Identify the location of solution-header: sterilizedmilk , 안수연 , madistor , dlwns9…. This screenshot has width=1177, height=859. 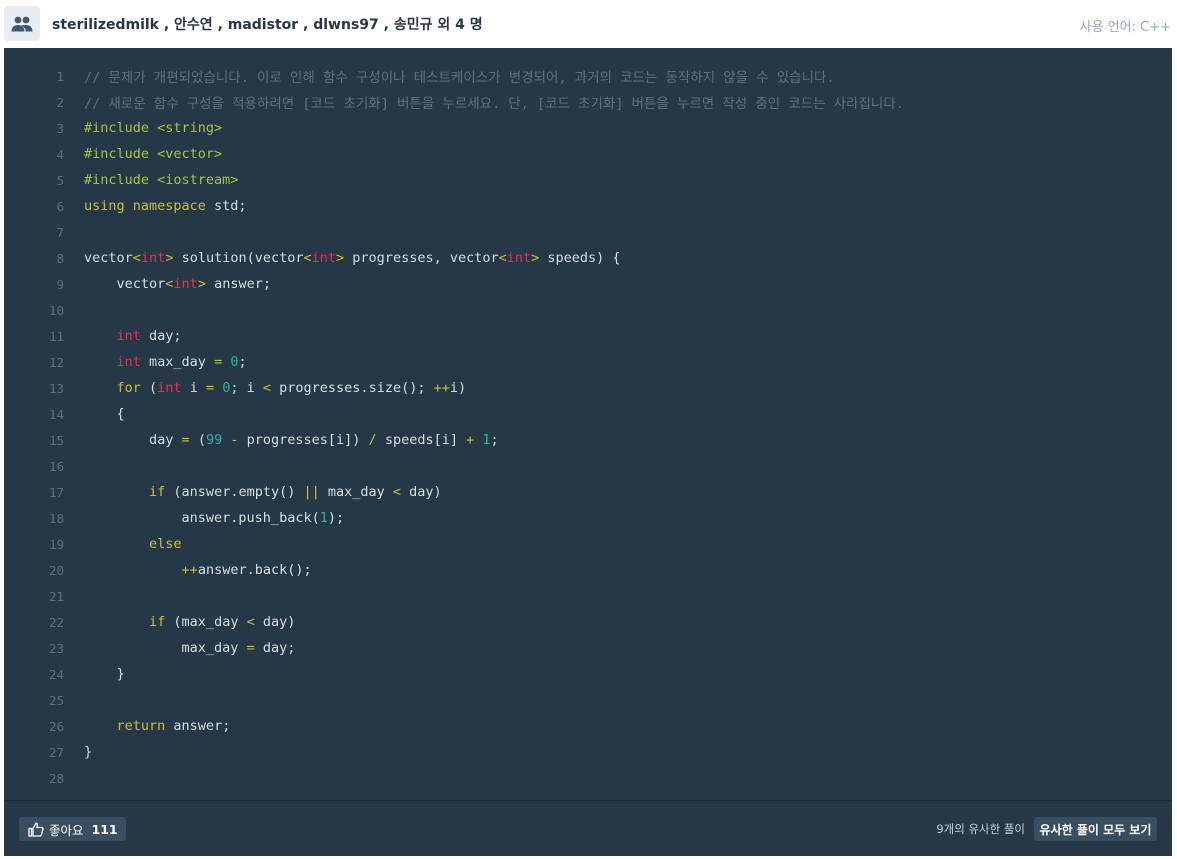
(588, 23).